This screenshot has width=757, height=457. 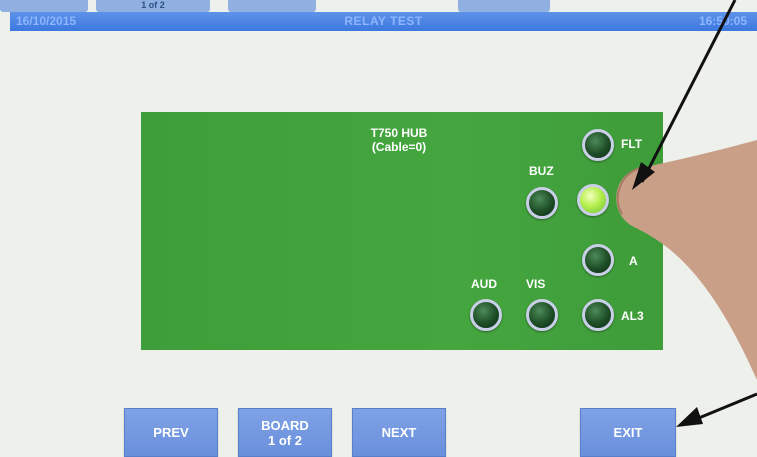 What do you see at coordinates (486, 315) in the screenshot?
I see `relay-led-aud` at bounding box center [486, 315].